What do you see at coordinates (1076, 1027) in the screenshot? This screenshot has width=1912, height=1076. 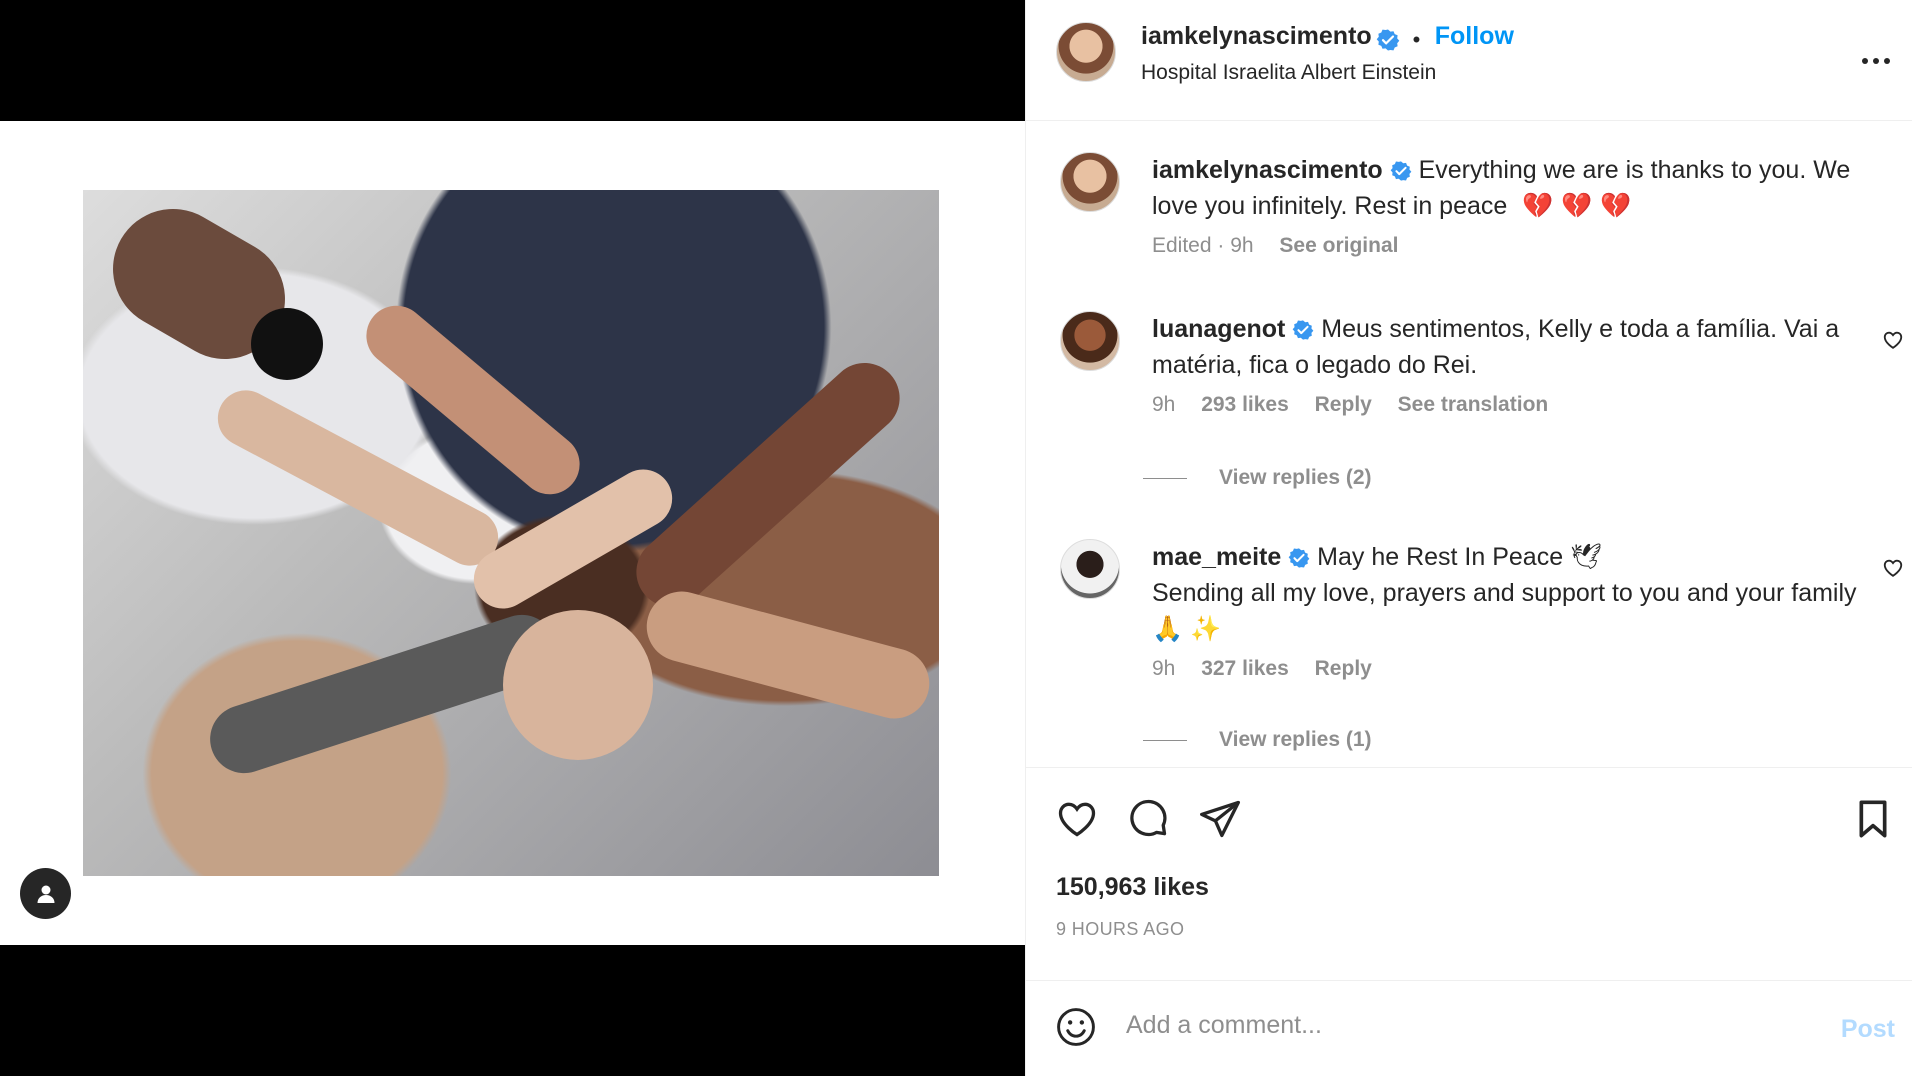 I see `smiley-icon` at bounding box center [1076, 1027].